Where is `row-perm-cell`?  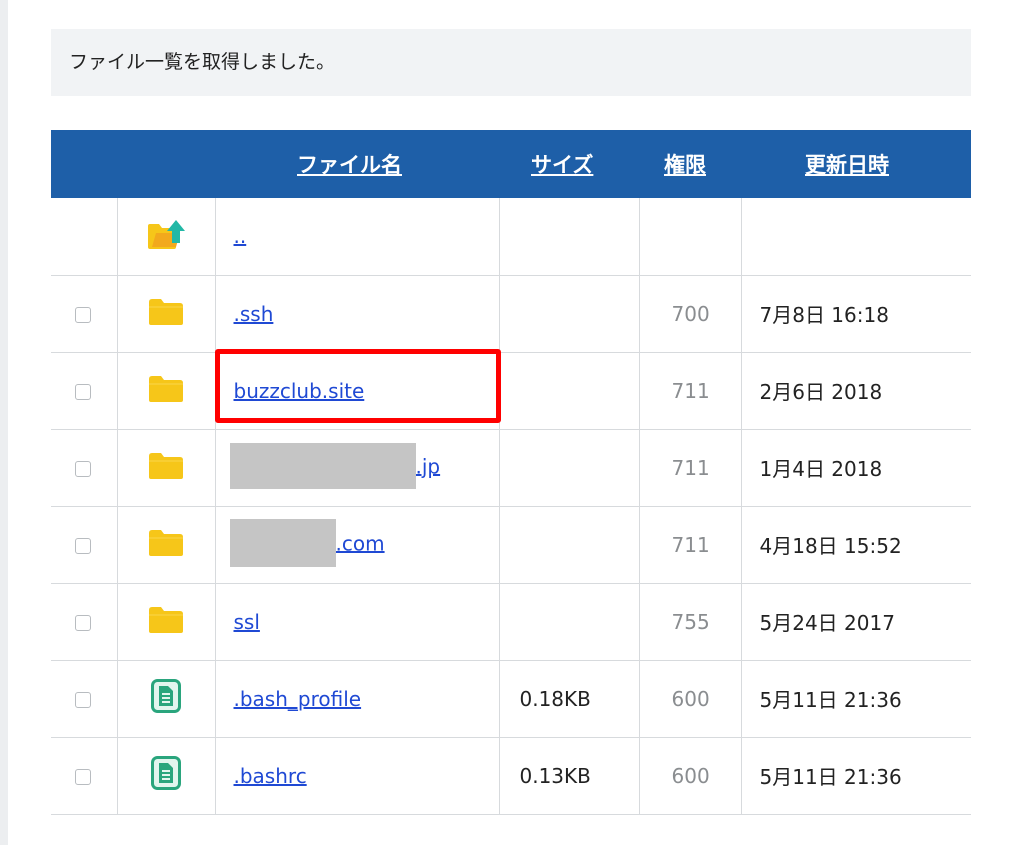
row-perm-cell is located at coordinates (690, 236).